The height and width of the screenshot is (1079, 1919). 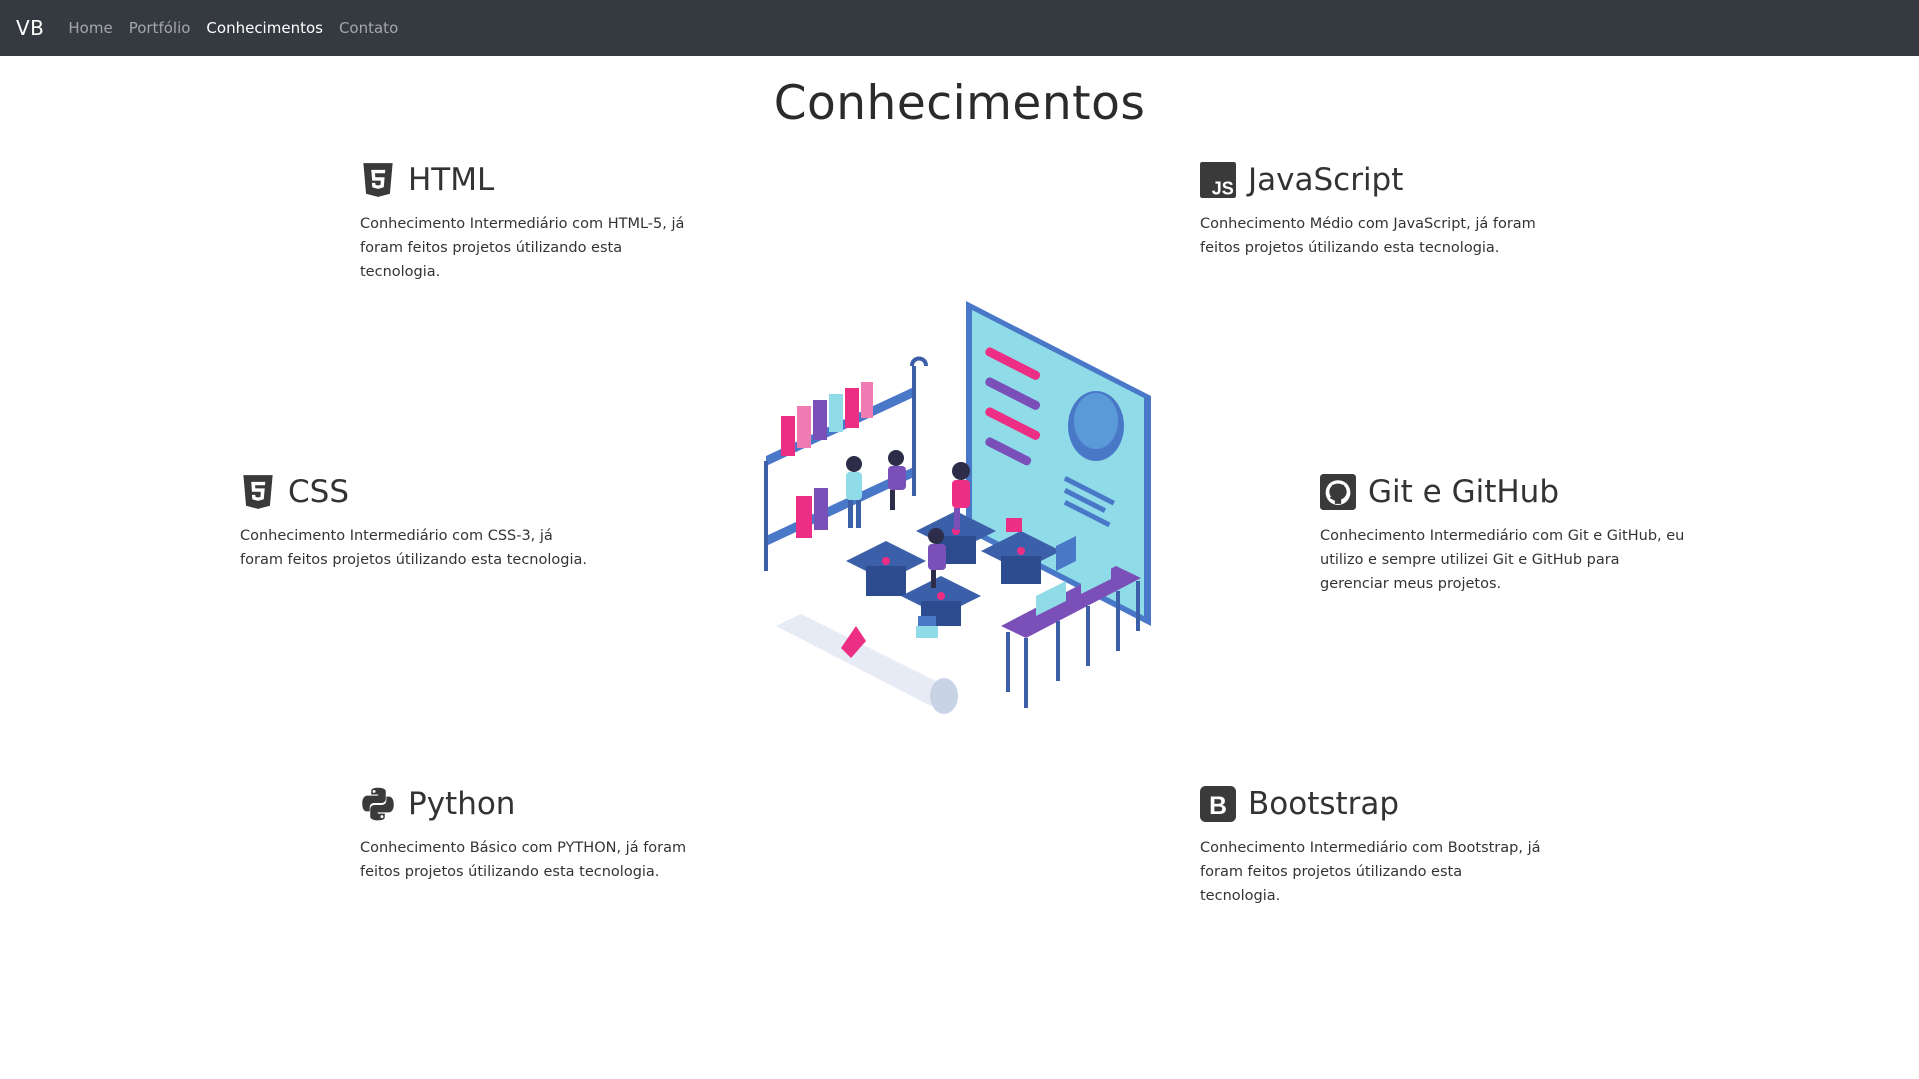 I want to click on svg-text: B, so click(x=1218, y=806).